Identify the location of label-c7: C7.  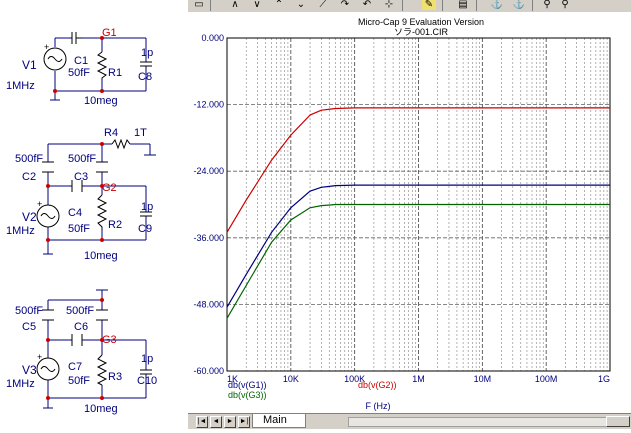
(75, 367).